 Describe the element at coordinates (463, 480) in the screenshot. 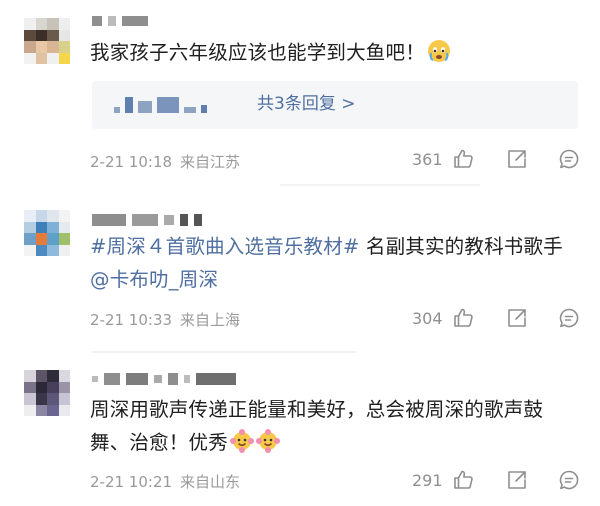

I see `thumbs-up-icon` at that location.